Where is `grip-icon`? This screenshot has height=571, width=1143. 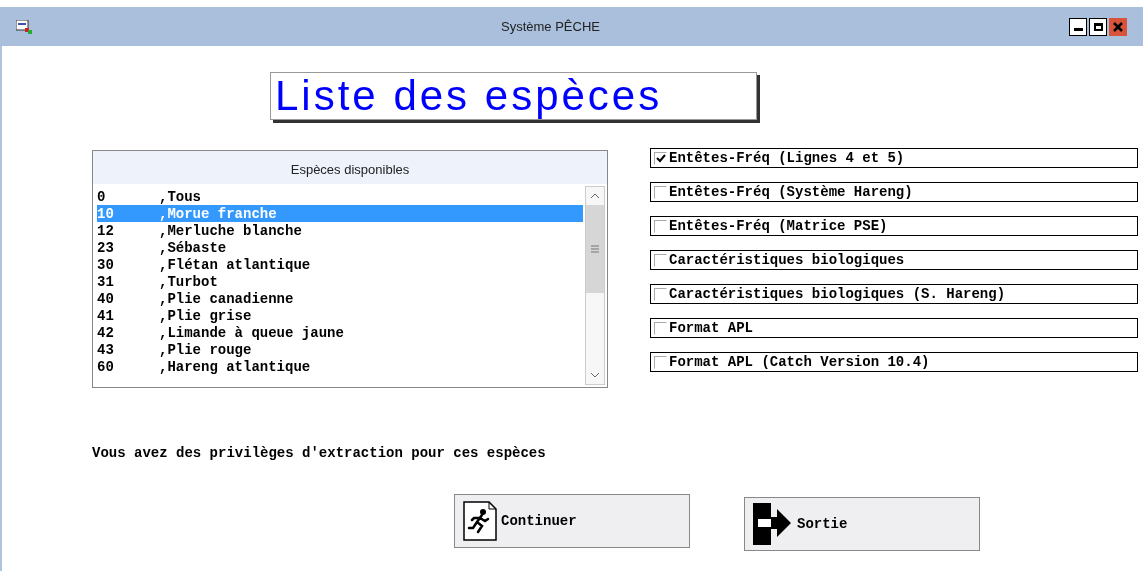 grip-icon is located at coordinates (595, 249).